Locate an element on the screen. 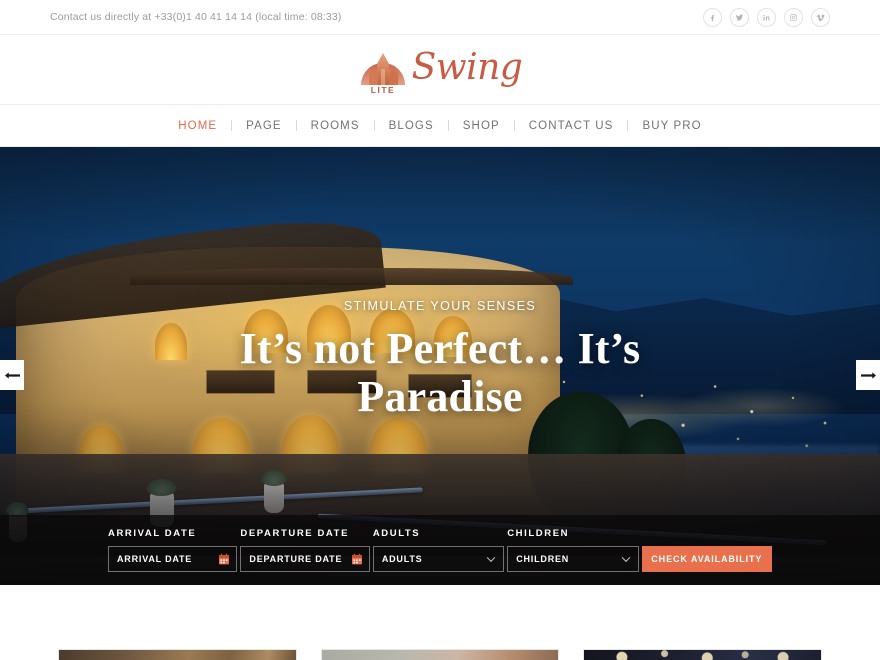 The height and width of the screenshot is (660, 880). departure-date-input: DEPARTURE DATE is located at coordinates (305, 559).